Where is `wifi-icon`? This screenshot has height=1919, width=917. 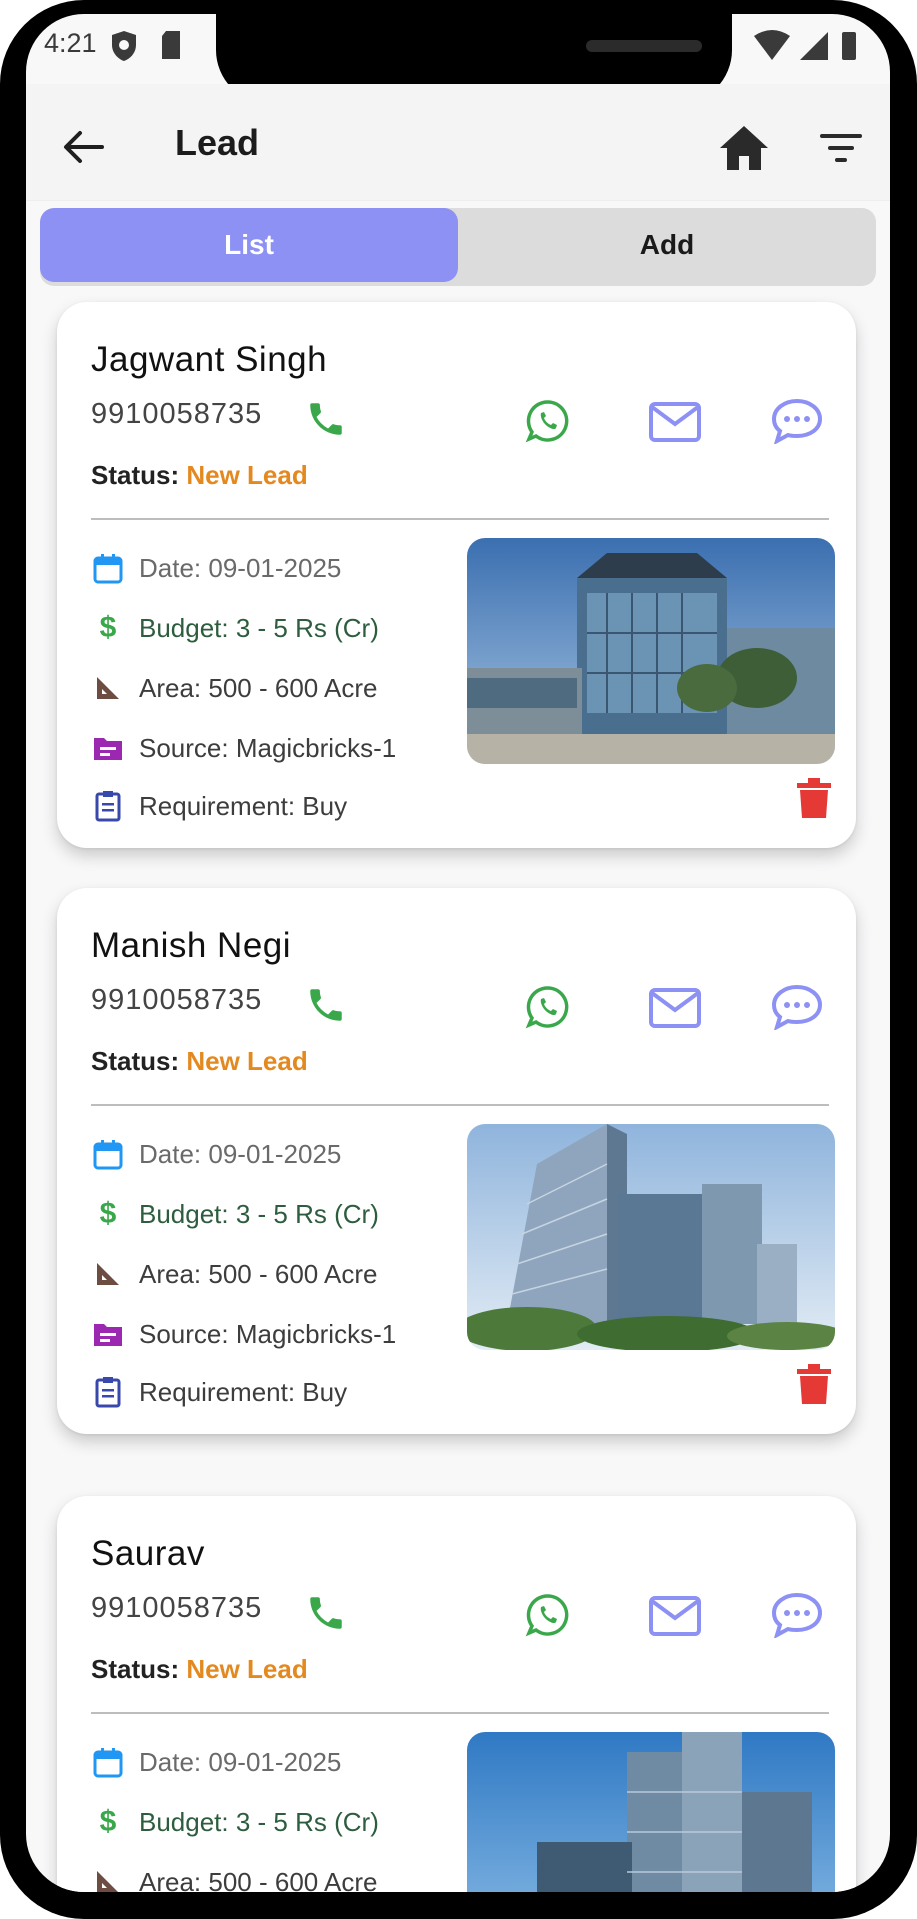 wifi-icon is located at coordinates (772, 45).